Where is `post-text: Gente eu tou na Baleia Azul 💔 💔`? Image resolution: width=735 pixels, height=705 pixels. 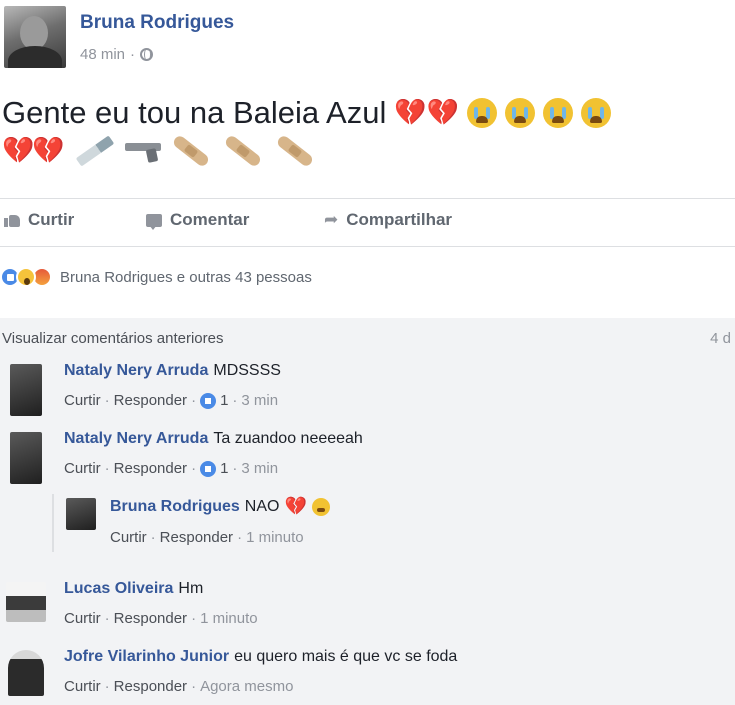 post-text: Gente eu tou na Baleia Azul 💔 💔 is located at coordinates (307, 113).